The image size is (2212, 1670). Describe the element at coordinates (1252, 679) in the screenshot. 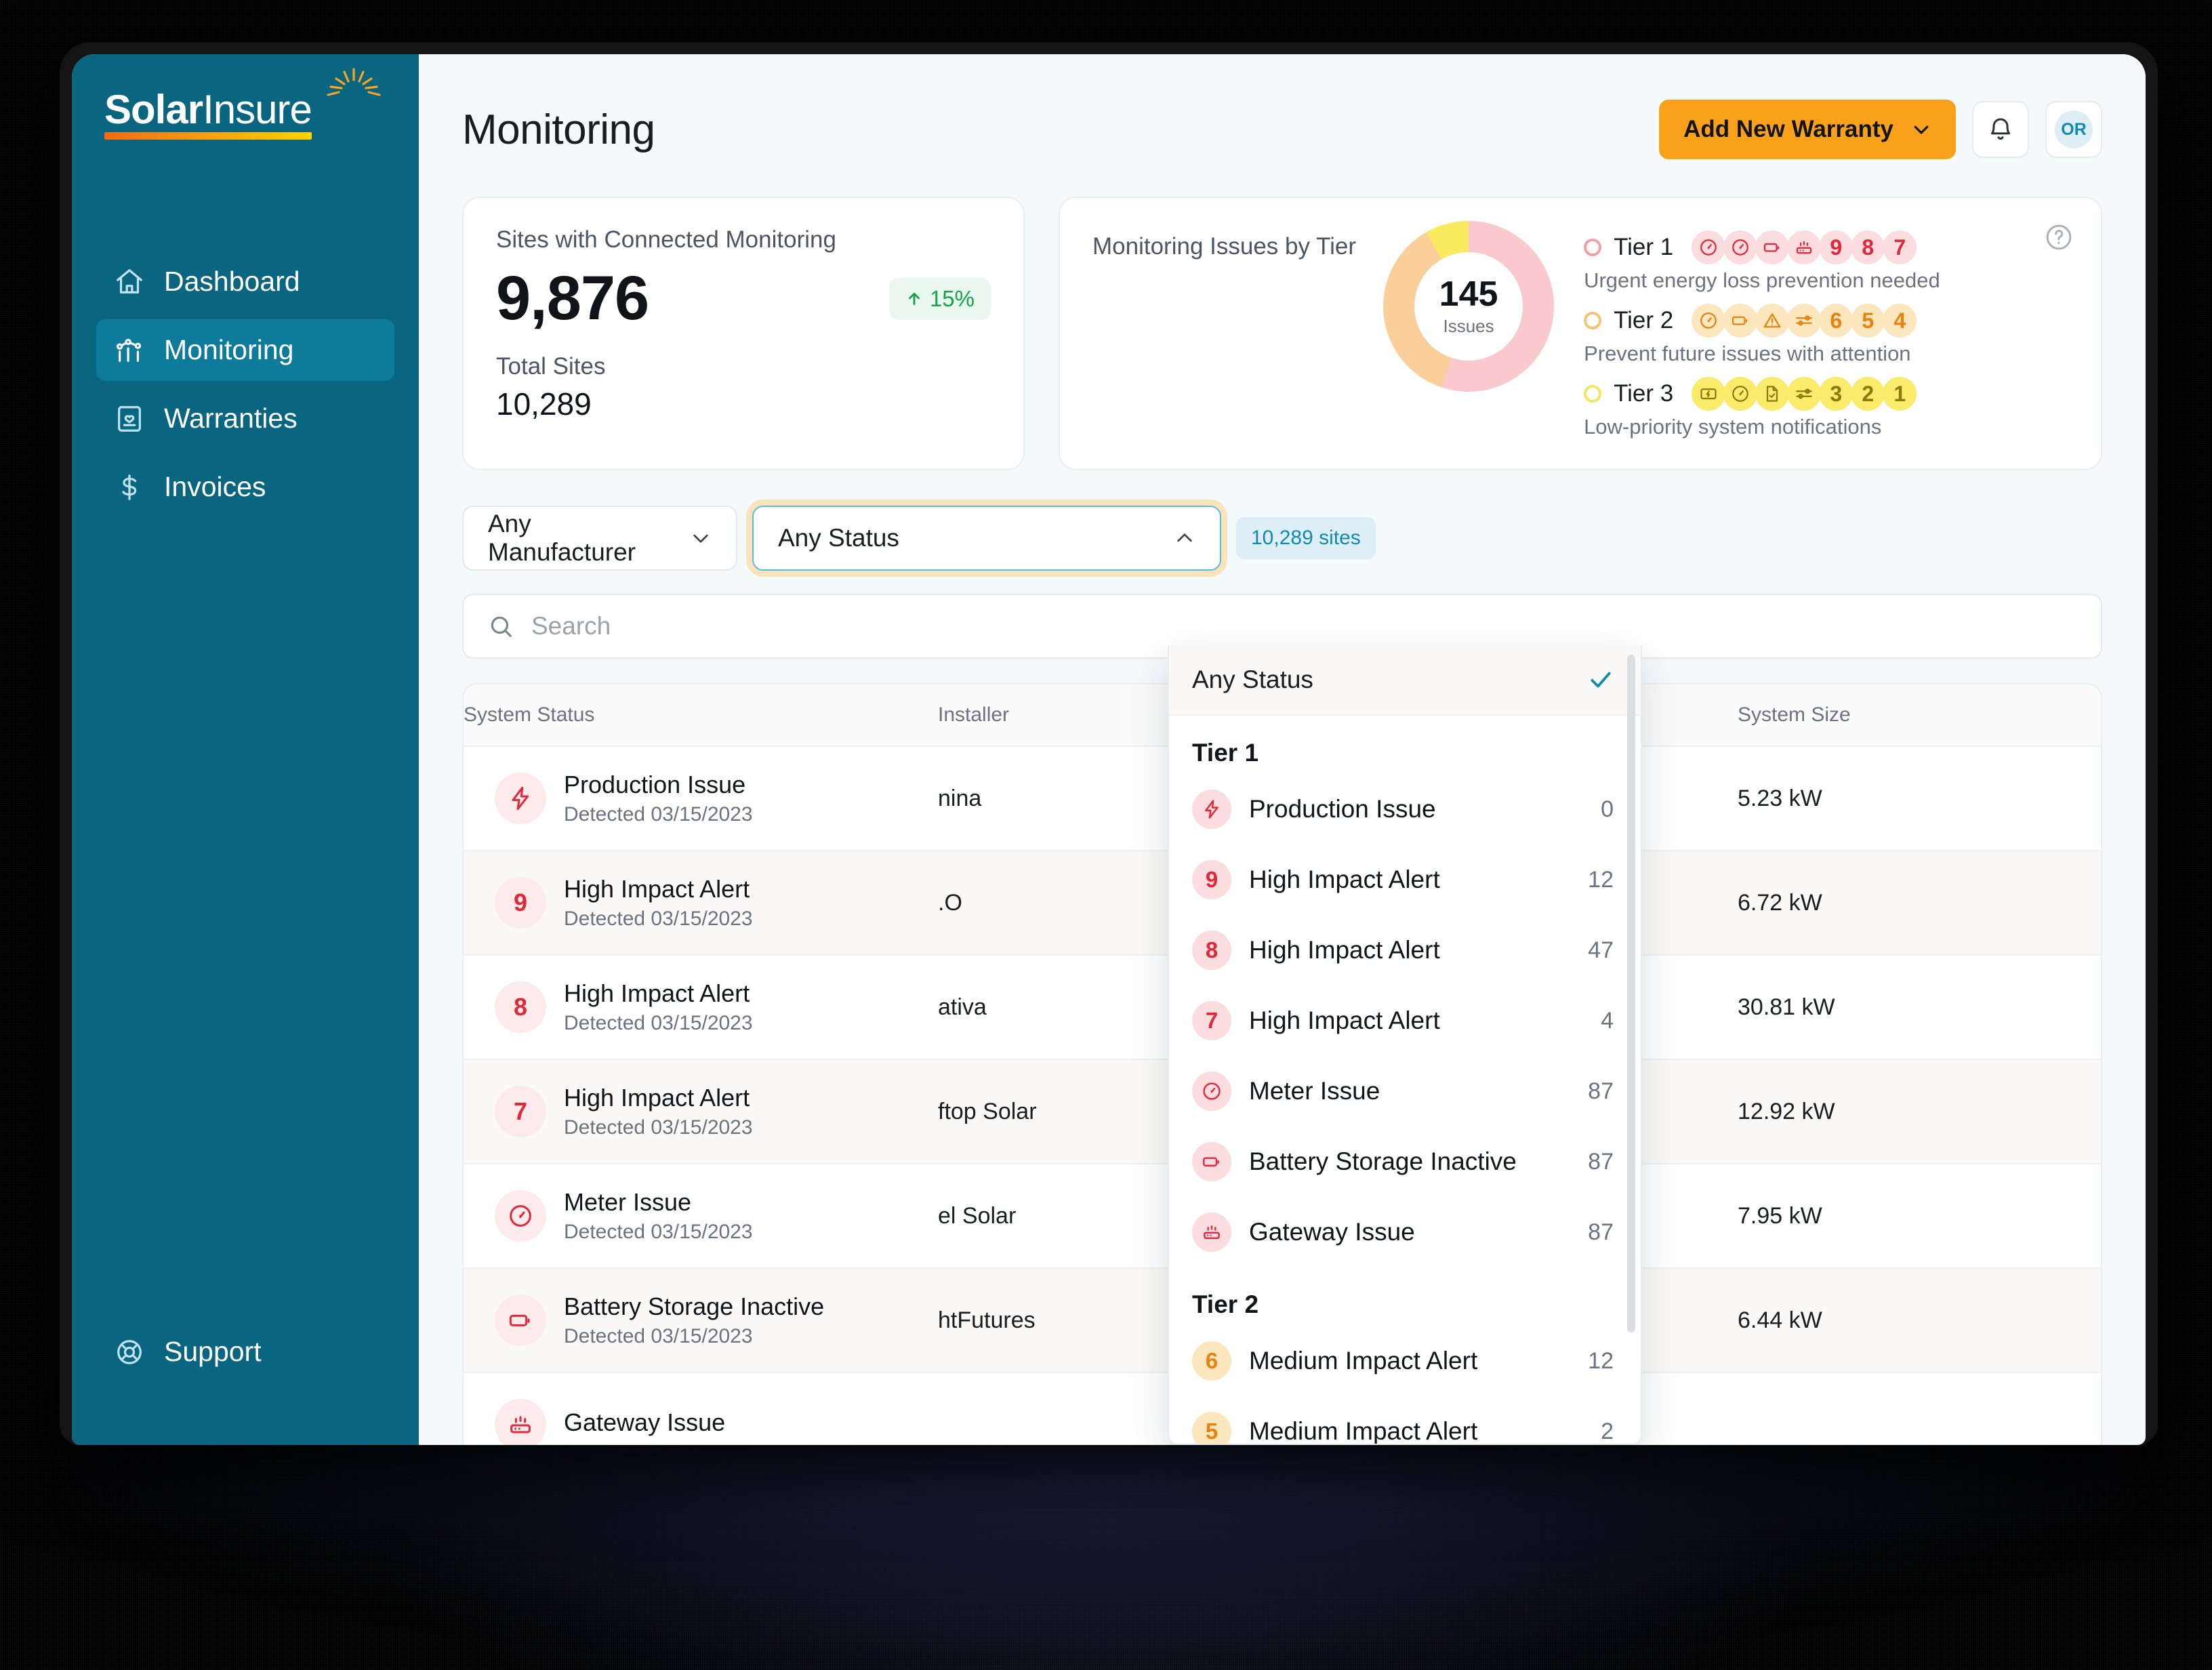

I see `dropdown-any-status-label: Any Status` at that location.